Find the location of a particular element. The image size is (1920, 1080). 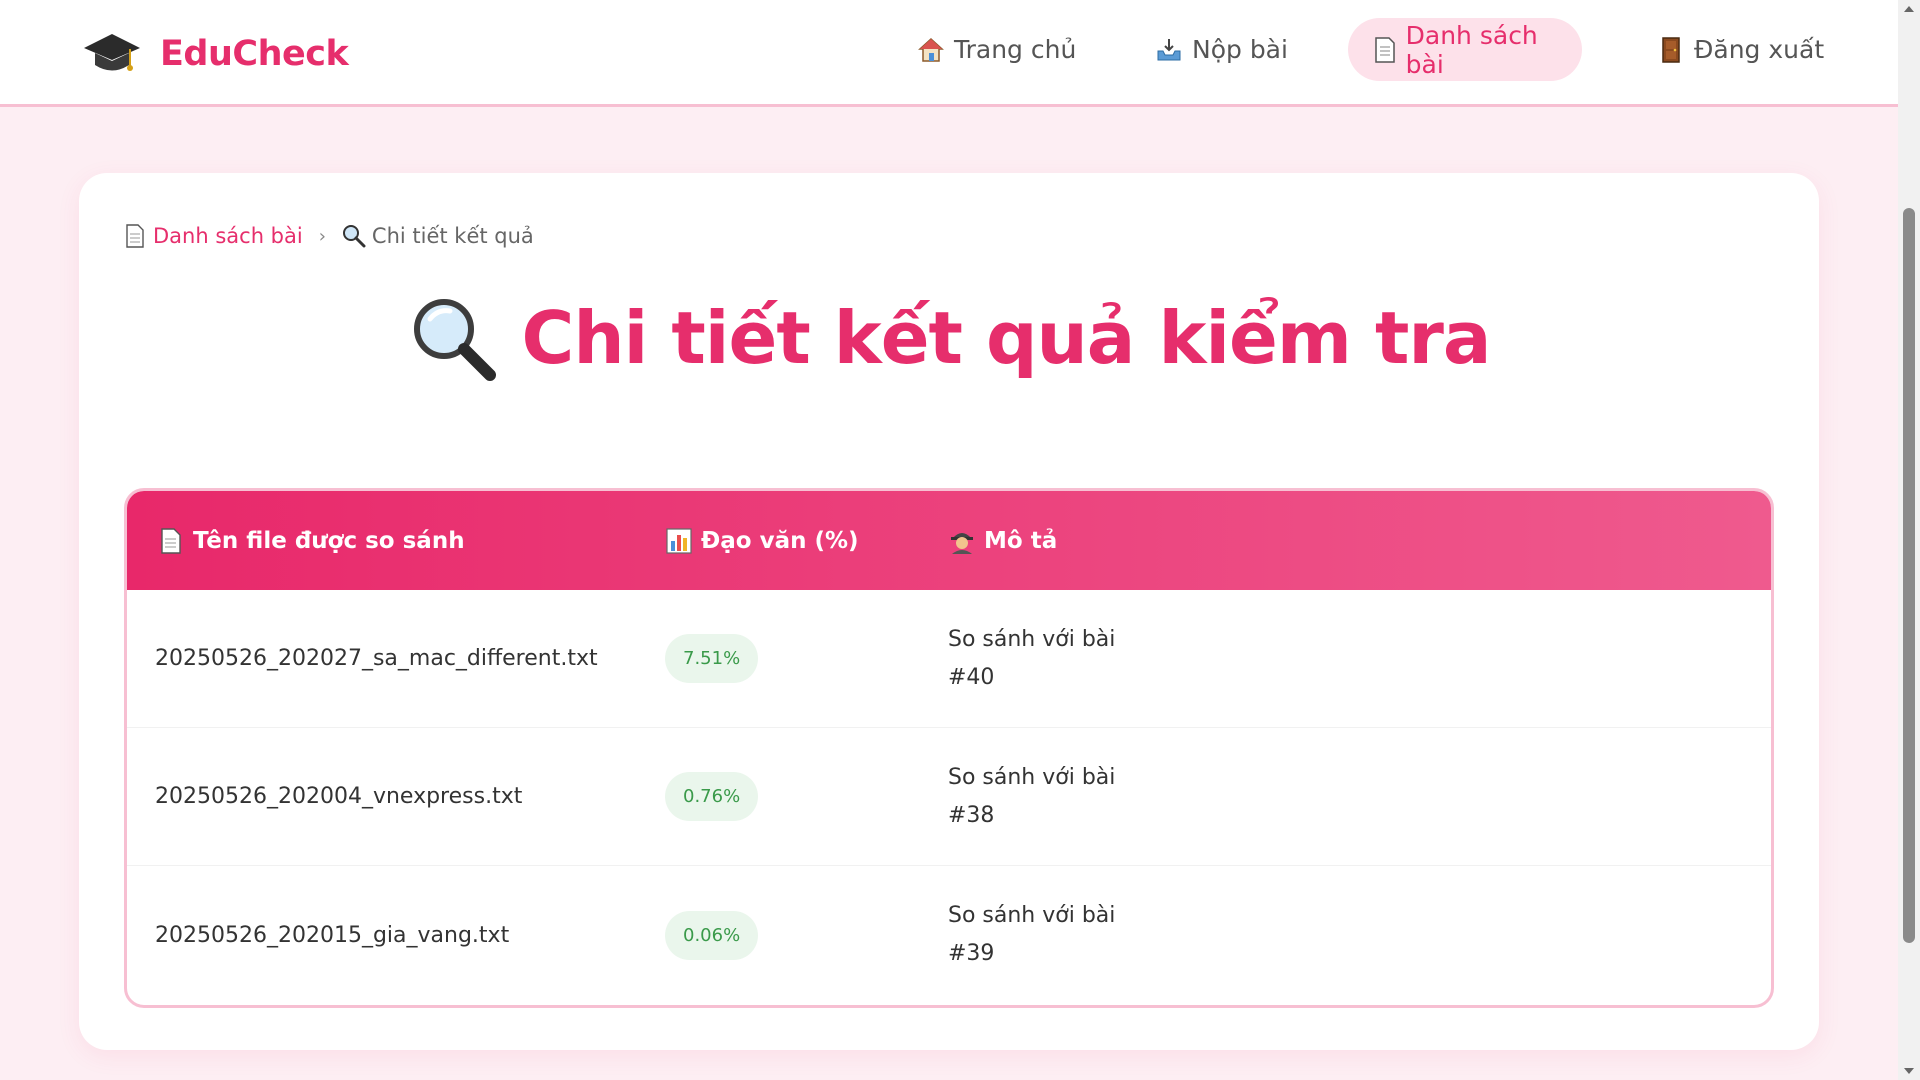

house-icon is located at coordinates (931, 50).